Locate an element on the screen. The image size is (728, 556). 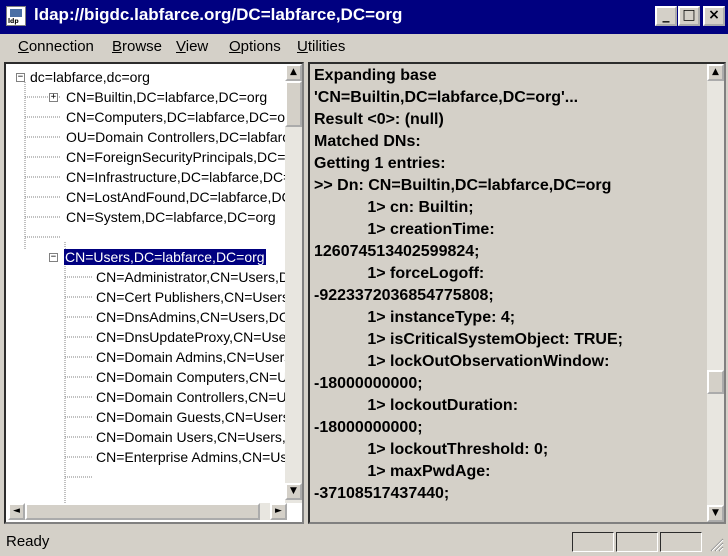
output-line: 1> forceLogoff: is located at coordinates (399, 273).